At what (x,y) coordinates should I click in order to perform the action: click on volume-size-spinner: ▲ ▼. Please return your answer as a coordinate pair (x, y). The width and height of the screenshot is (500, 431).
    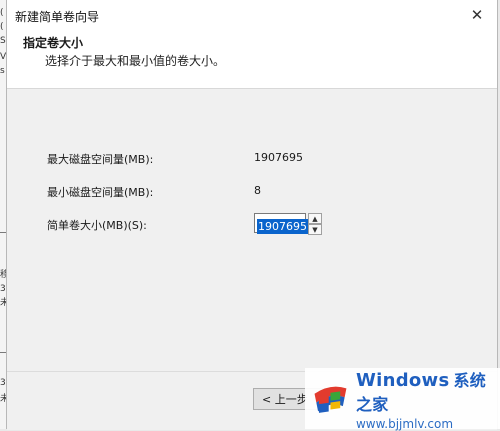
    Looking at the image, I should click on (315, 224).